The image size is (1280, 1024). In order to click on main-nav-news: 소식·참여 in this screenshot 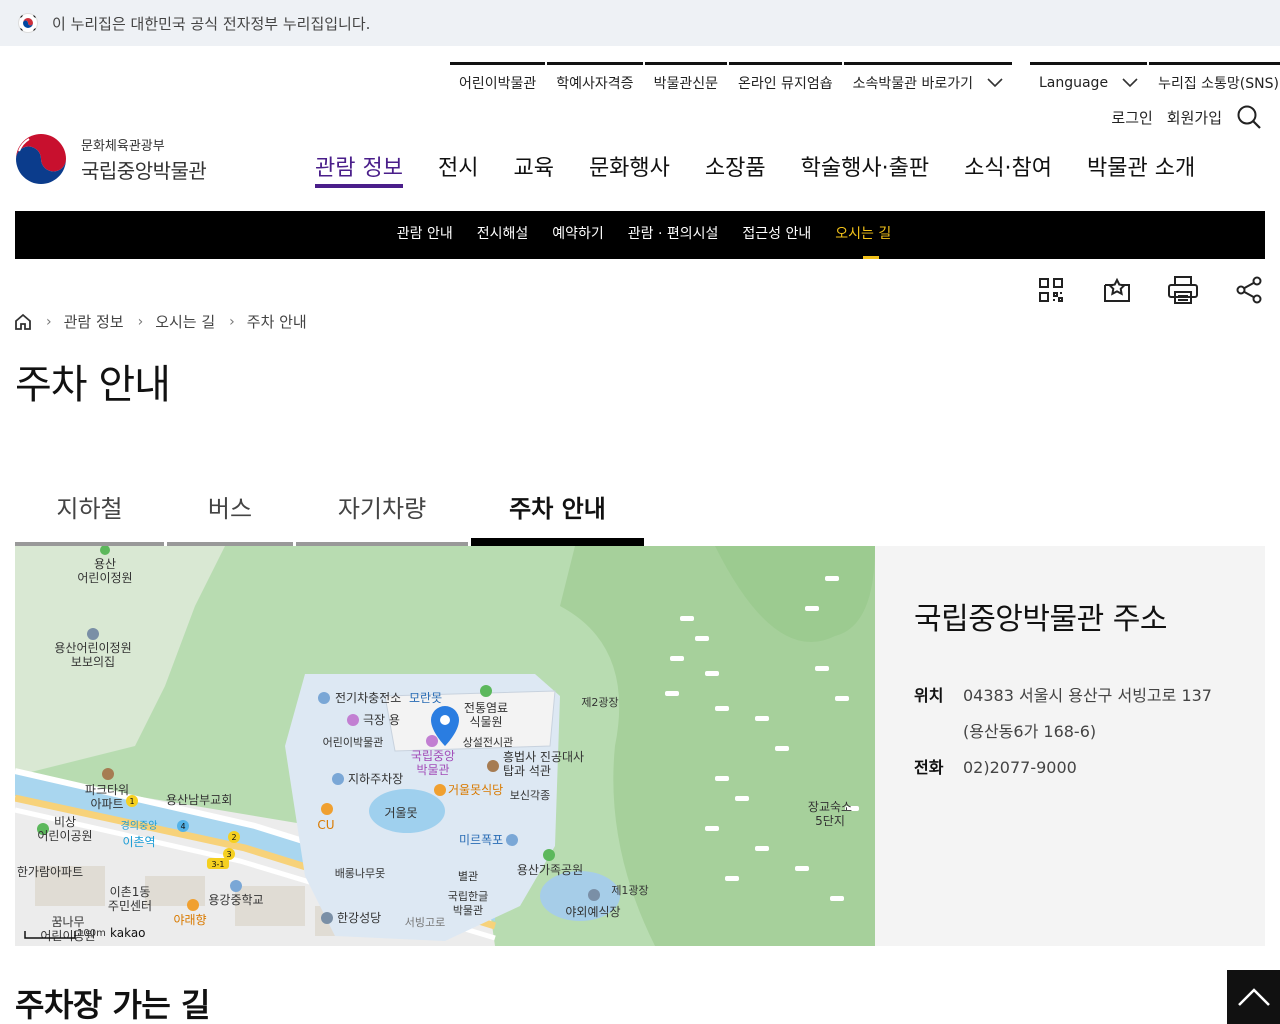, I will do `click(1008, 169)`.